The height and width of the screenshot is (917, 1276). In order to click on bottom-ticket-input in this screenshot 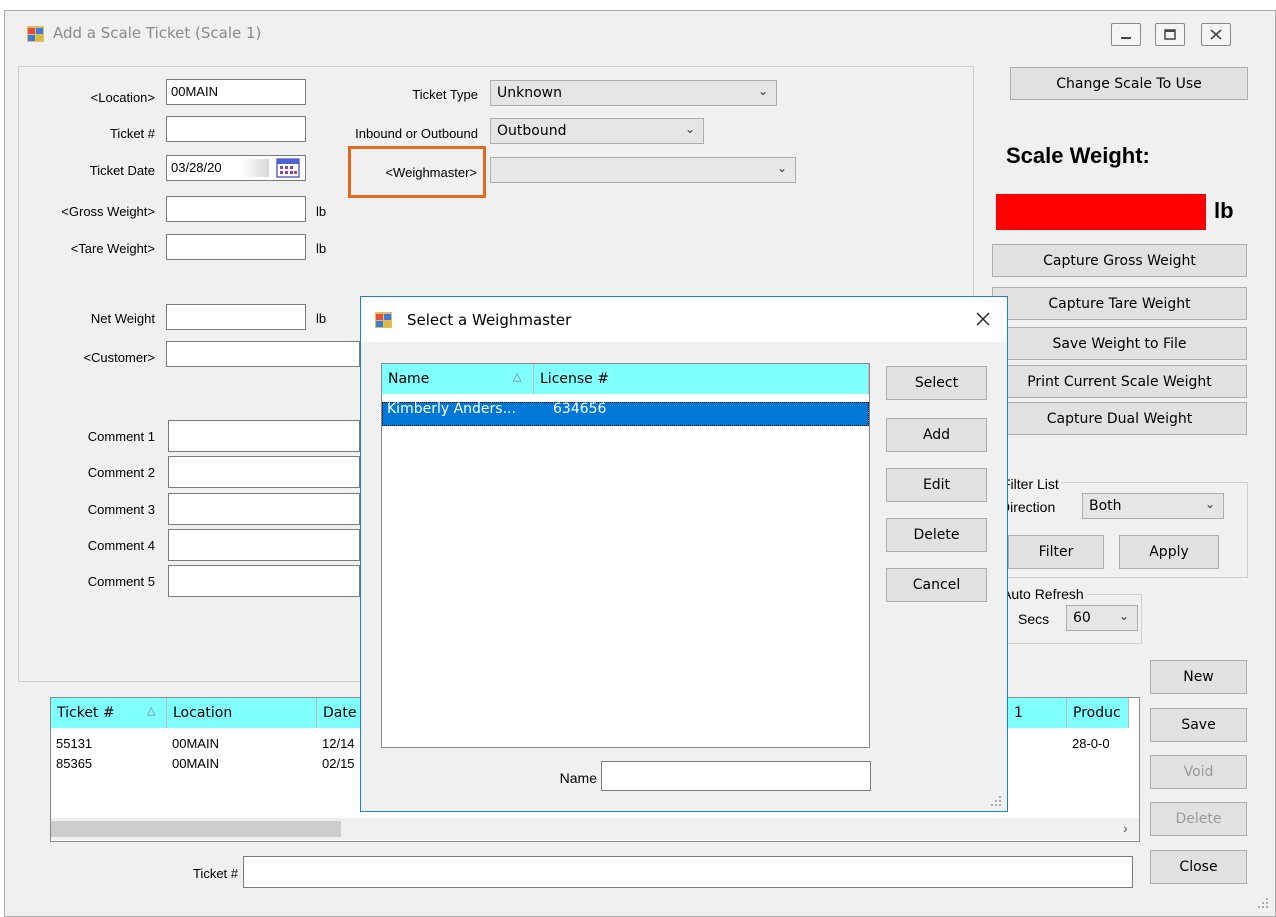, I will do `click(688, 872)`.